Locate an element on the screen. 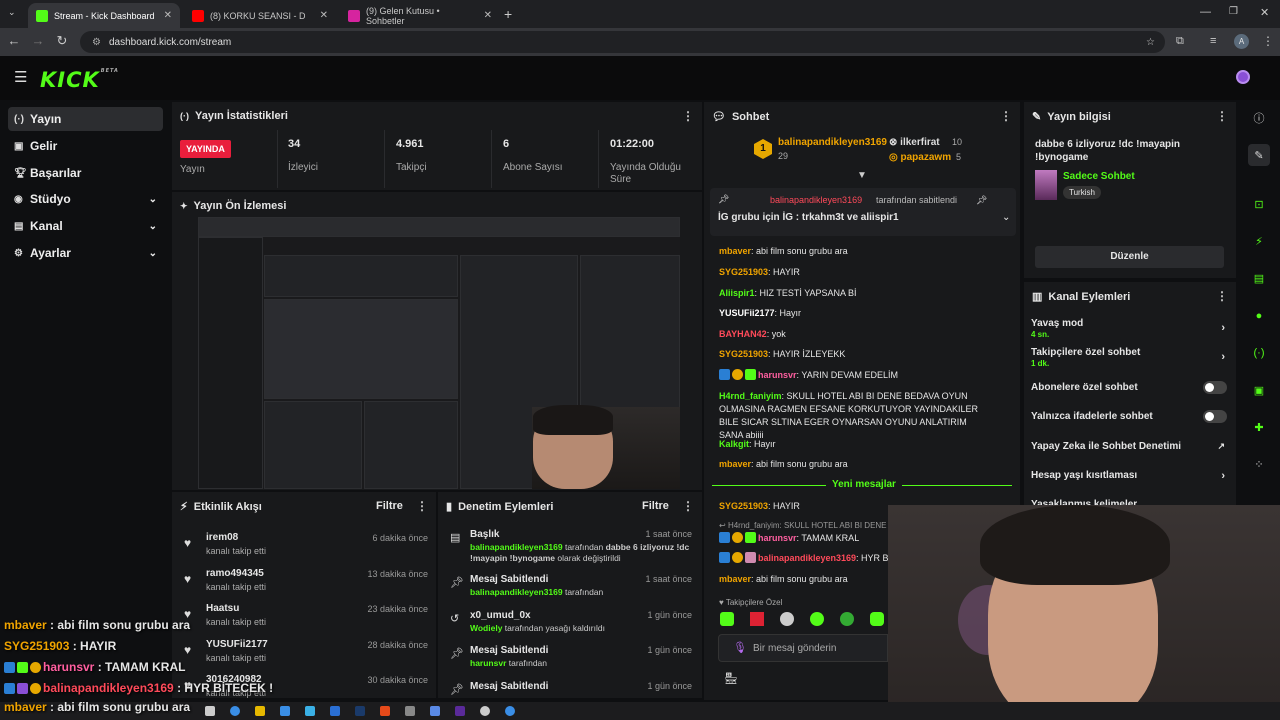  emote-1-icon is located at coordinates (727, 619).